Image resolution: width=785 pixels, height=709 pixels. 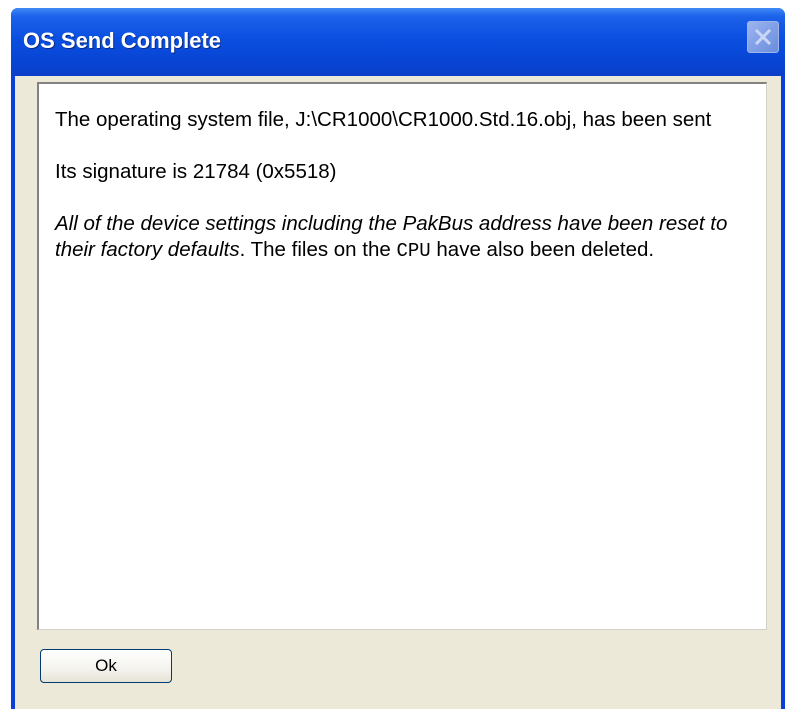 What do you see at coordinates (196, 171) in the screenshot?
I see `message-line-signature: Its signature is 21784 (0x5518)` at bounding box center [196, 171].